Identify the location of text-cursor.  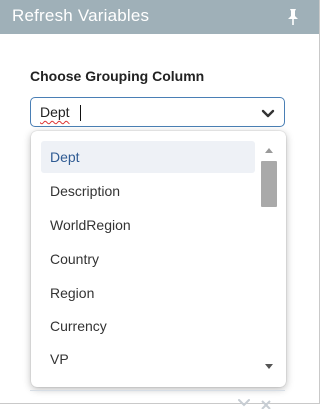
(80, 113).